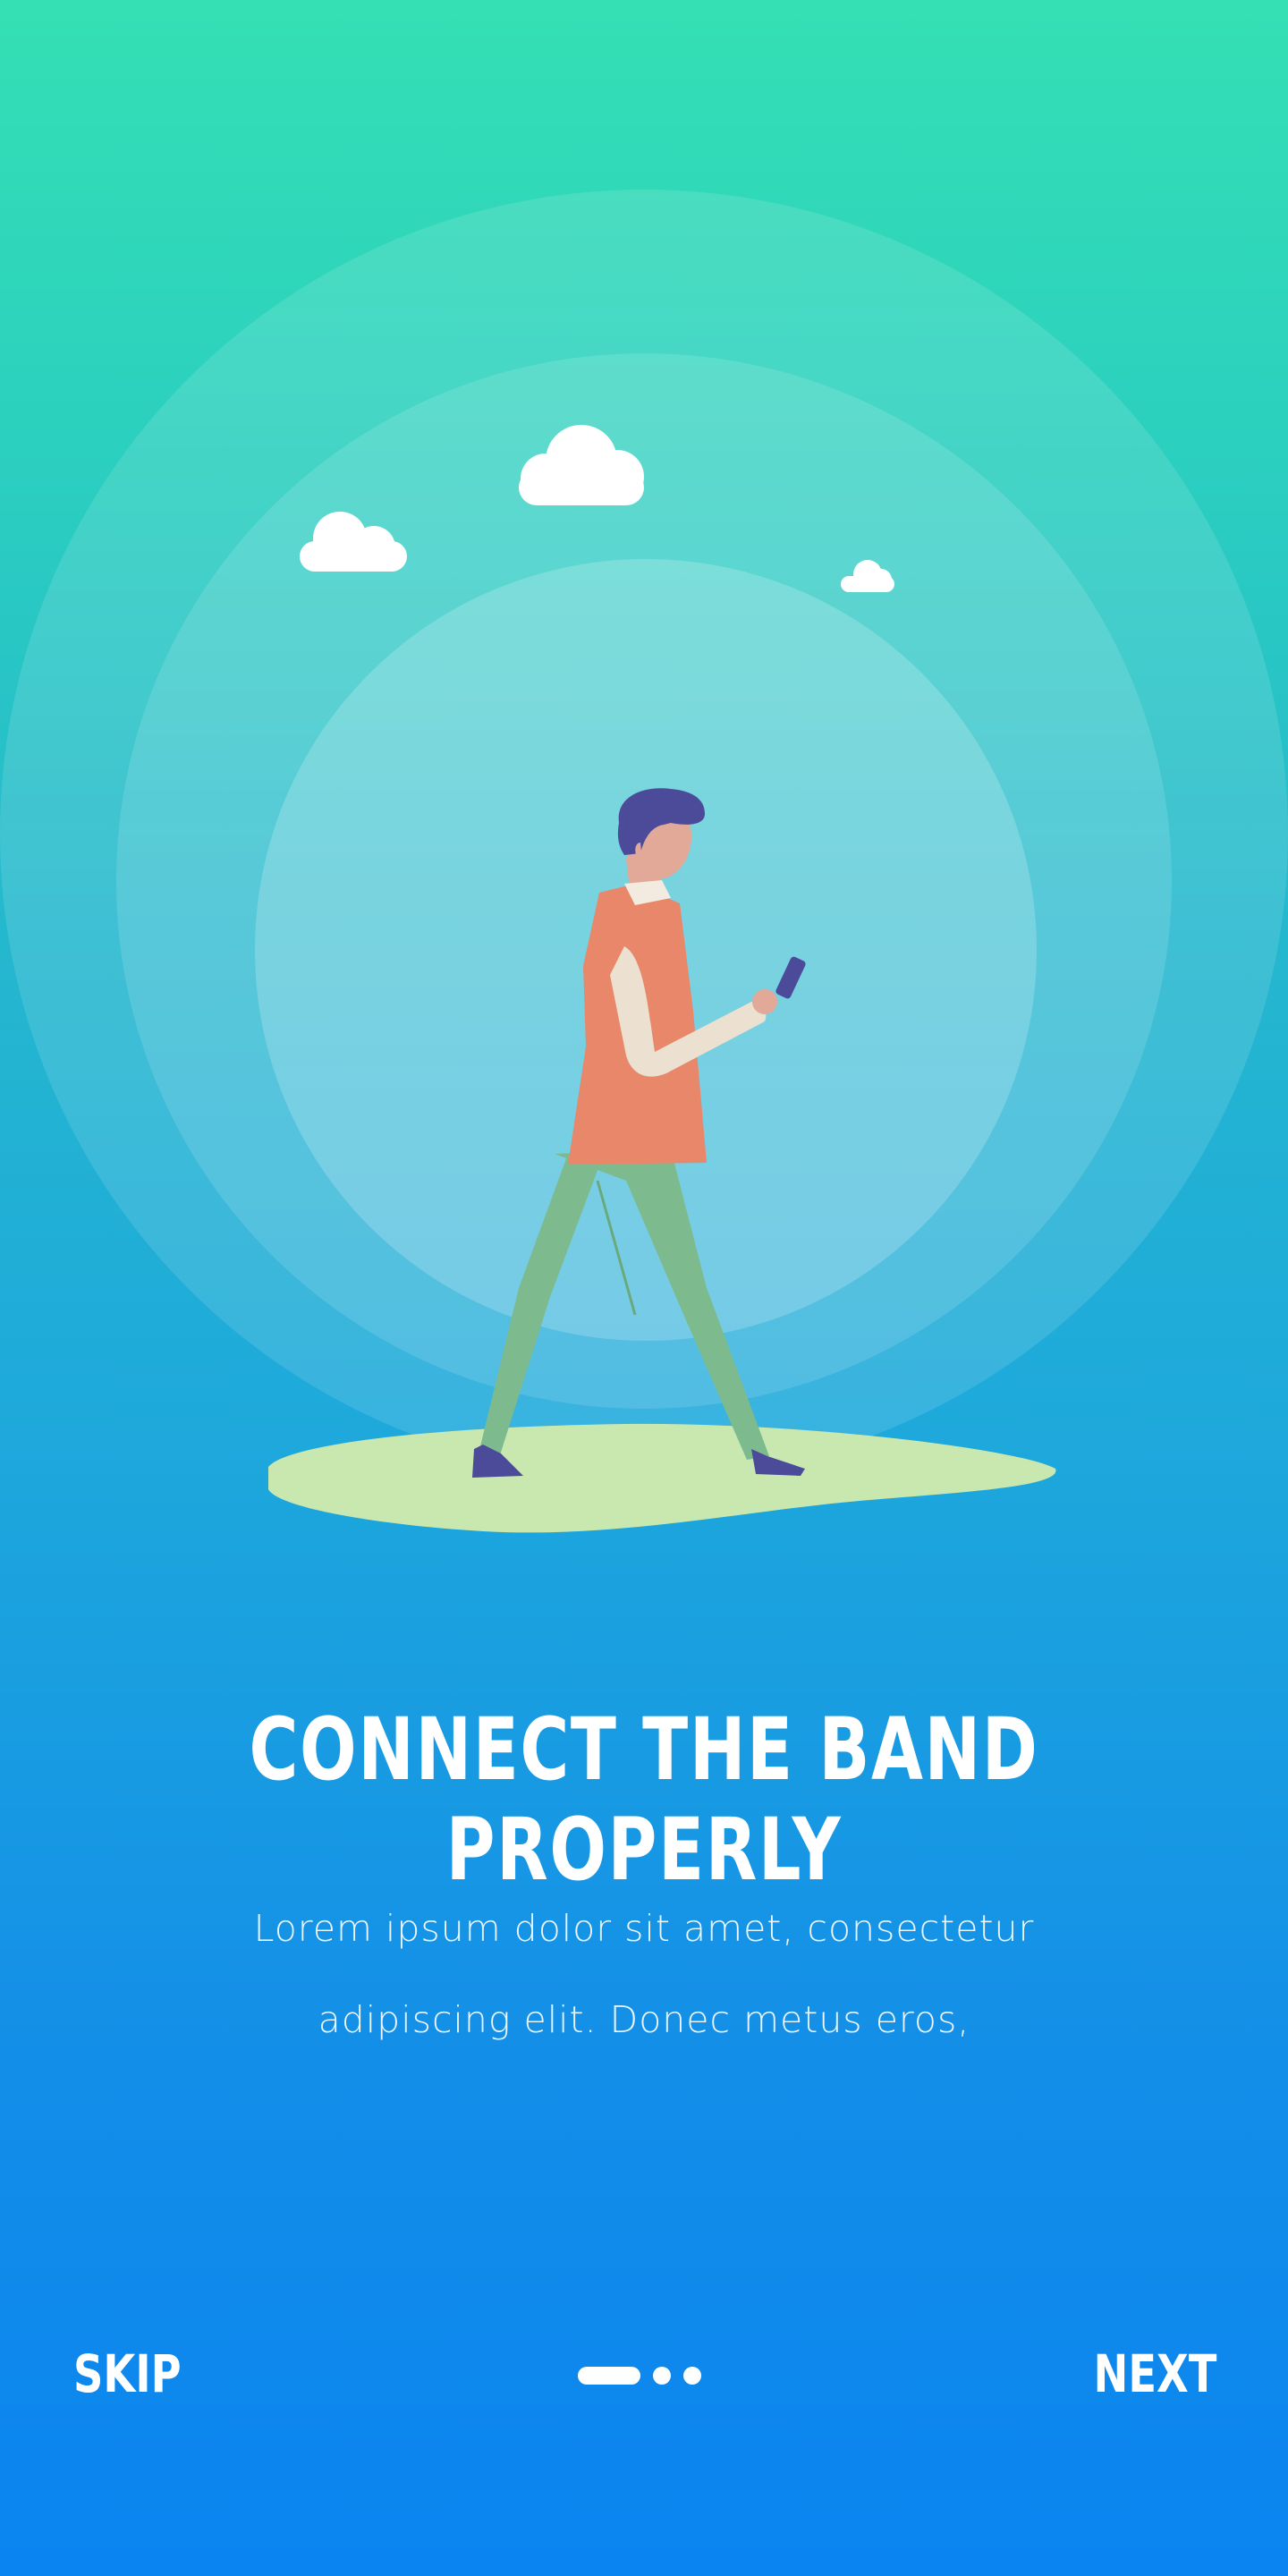 This screenshot has height=2576, width=1288. What do you see at coordinates (644, 2019) in the screenshot?
I see `description-line-2: adipiscing elit. Donec metus eros,` at bounding box center [644, 2019].